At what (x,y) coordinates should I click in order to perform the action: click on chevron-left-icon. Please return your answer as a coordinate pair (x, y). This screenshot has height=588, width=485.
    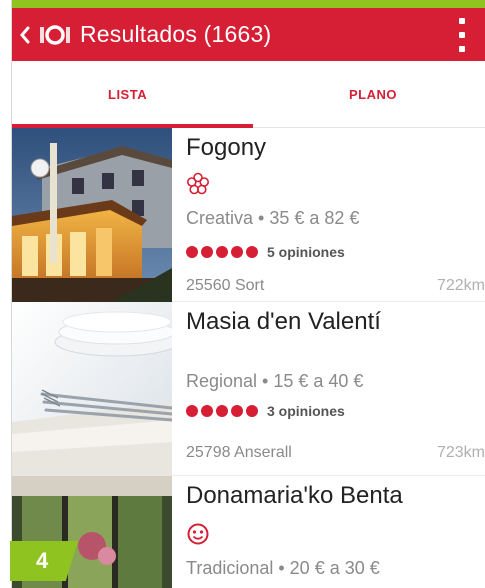
    Looking at the image, I should click on (25, 34).